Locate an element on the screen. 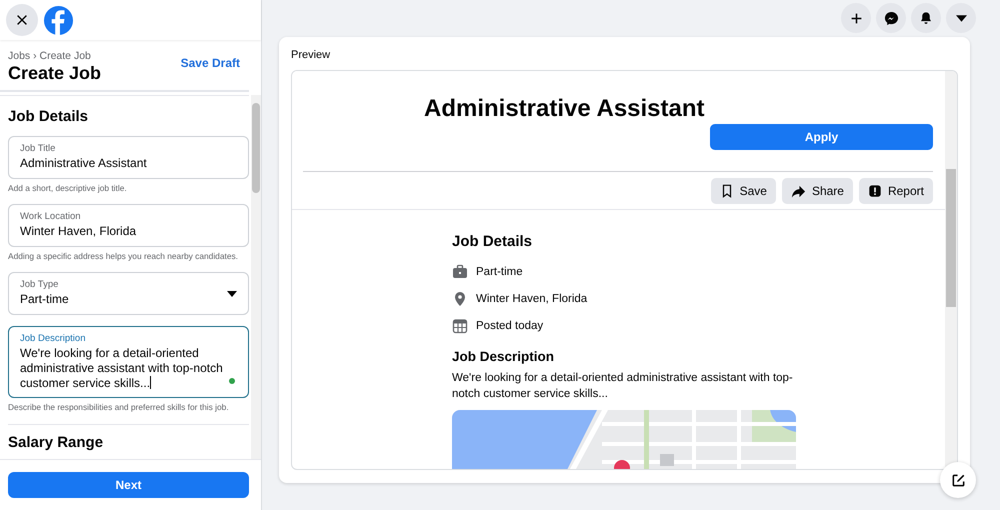 This screenshot has height=510, width=1000. close-icon is located at coordinates (22, 20).